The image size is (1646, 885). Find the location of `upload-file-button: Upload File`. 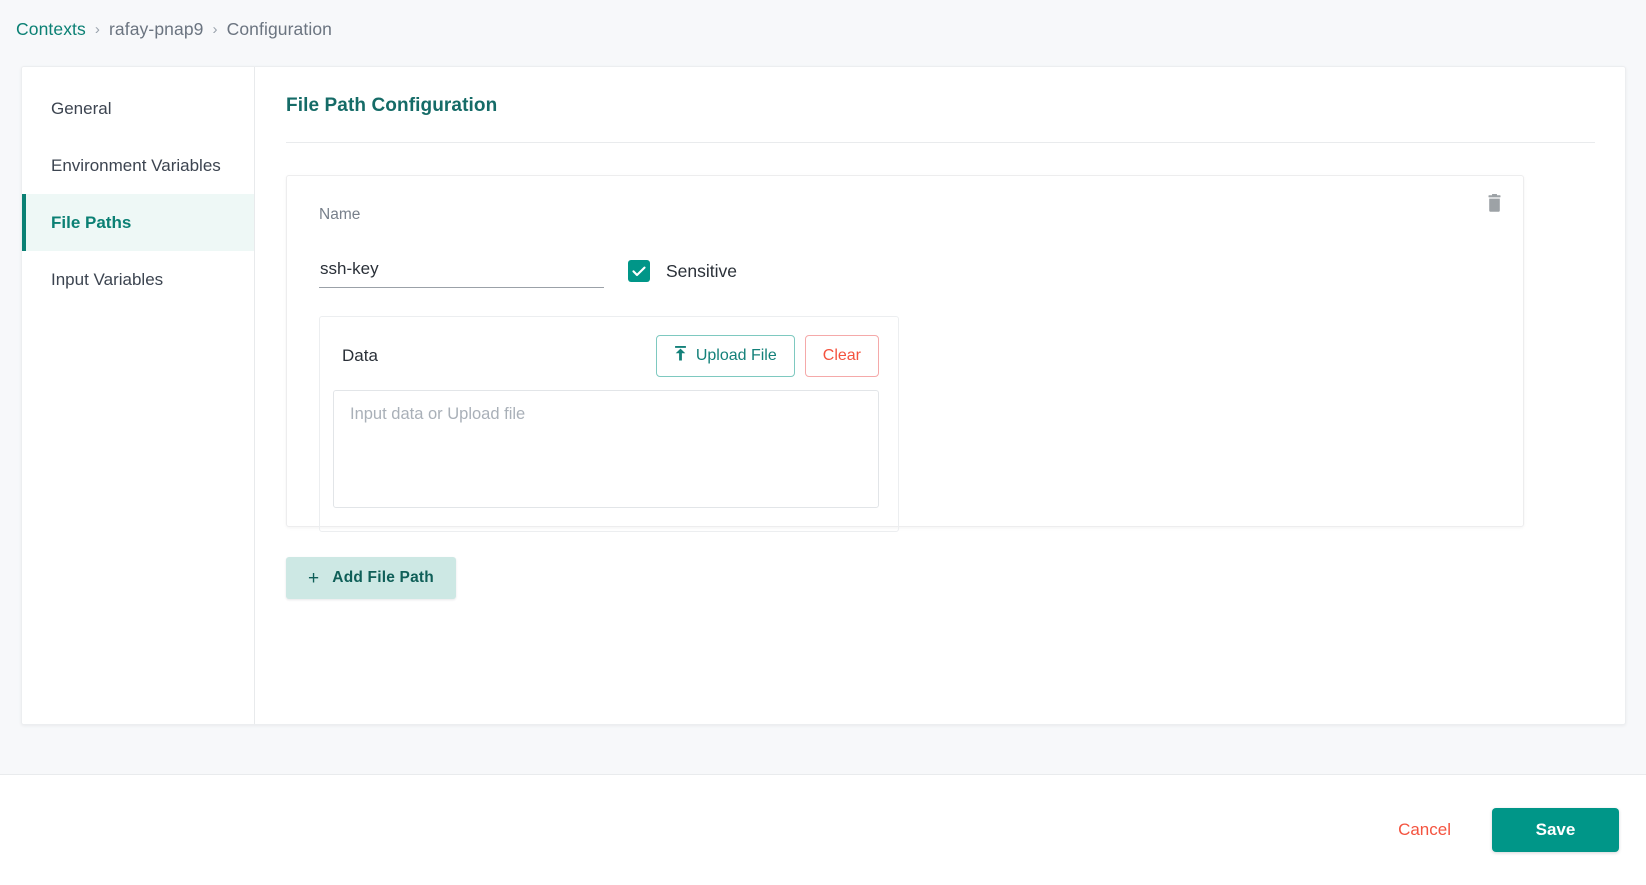

upload-file-button: Upload File is located at coordinates (725, 356).